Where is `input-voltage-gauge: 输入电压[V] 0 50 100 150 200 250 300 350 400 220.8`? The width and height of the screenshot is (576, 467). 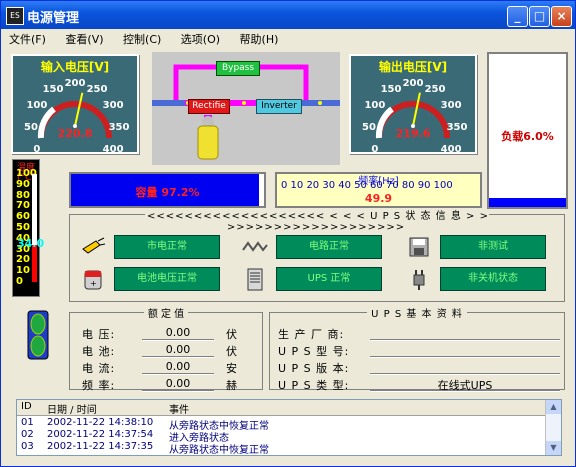 input-voltage-gauge: 输入电压[V] 0 50 100 150 200 250 300 350 400 220.8 is located at coordinates (75, 104).